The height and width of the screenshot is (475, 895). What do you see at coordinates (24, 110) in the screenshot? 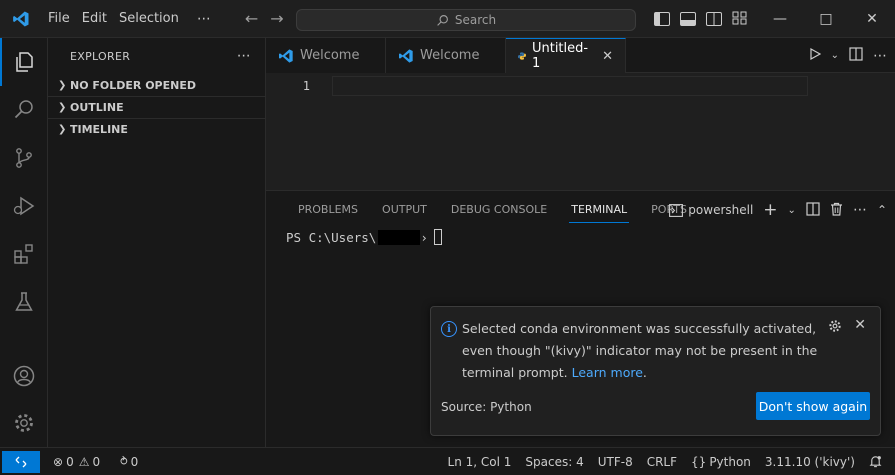
I see `search-view-icon` at bounding box center [24, 110].